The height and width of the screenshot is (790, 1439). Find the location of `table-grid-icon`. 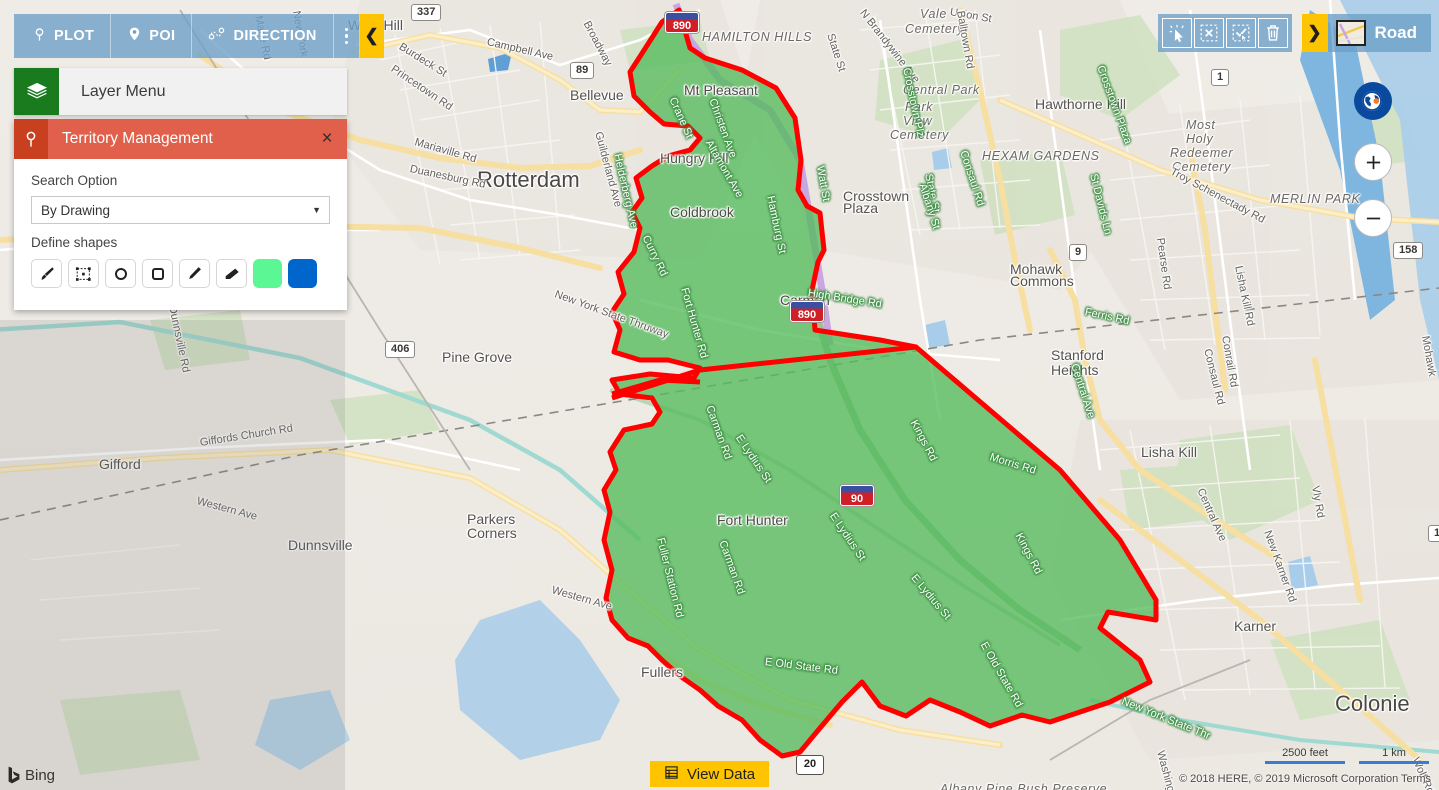

table-grid-icon is located at coordinates (671, 774).